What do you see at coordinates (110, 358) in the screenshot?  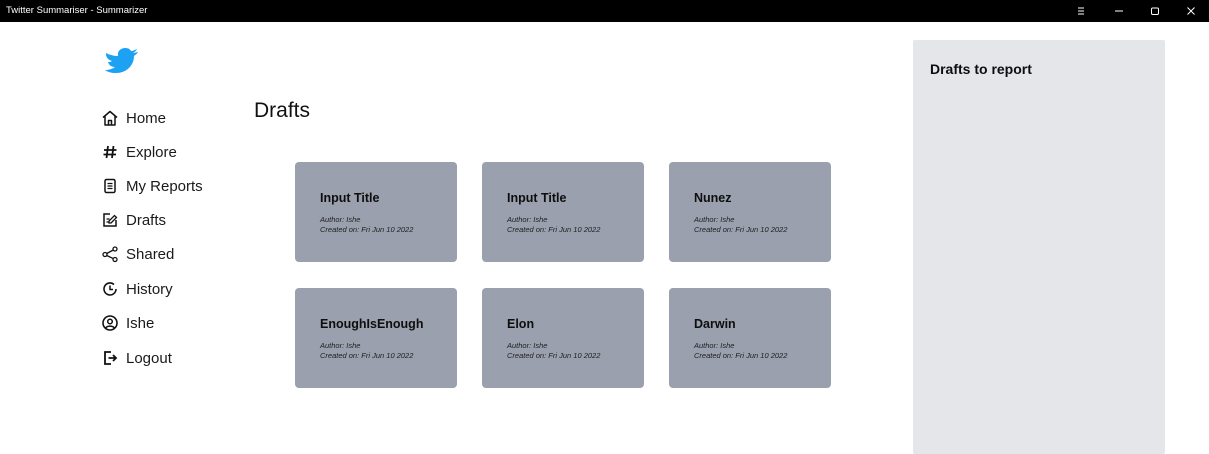 I see `logout-icon` at bounding box center [110, 358].